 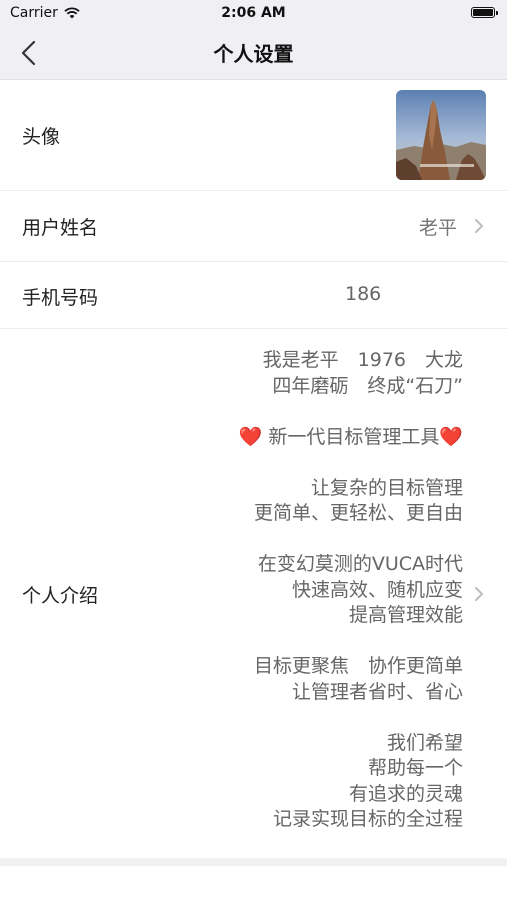 I want to click on status-bar: Carrier 2:06 AM, so click(x=253, y=13).